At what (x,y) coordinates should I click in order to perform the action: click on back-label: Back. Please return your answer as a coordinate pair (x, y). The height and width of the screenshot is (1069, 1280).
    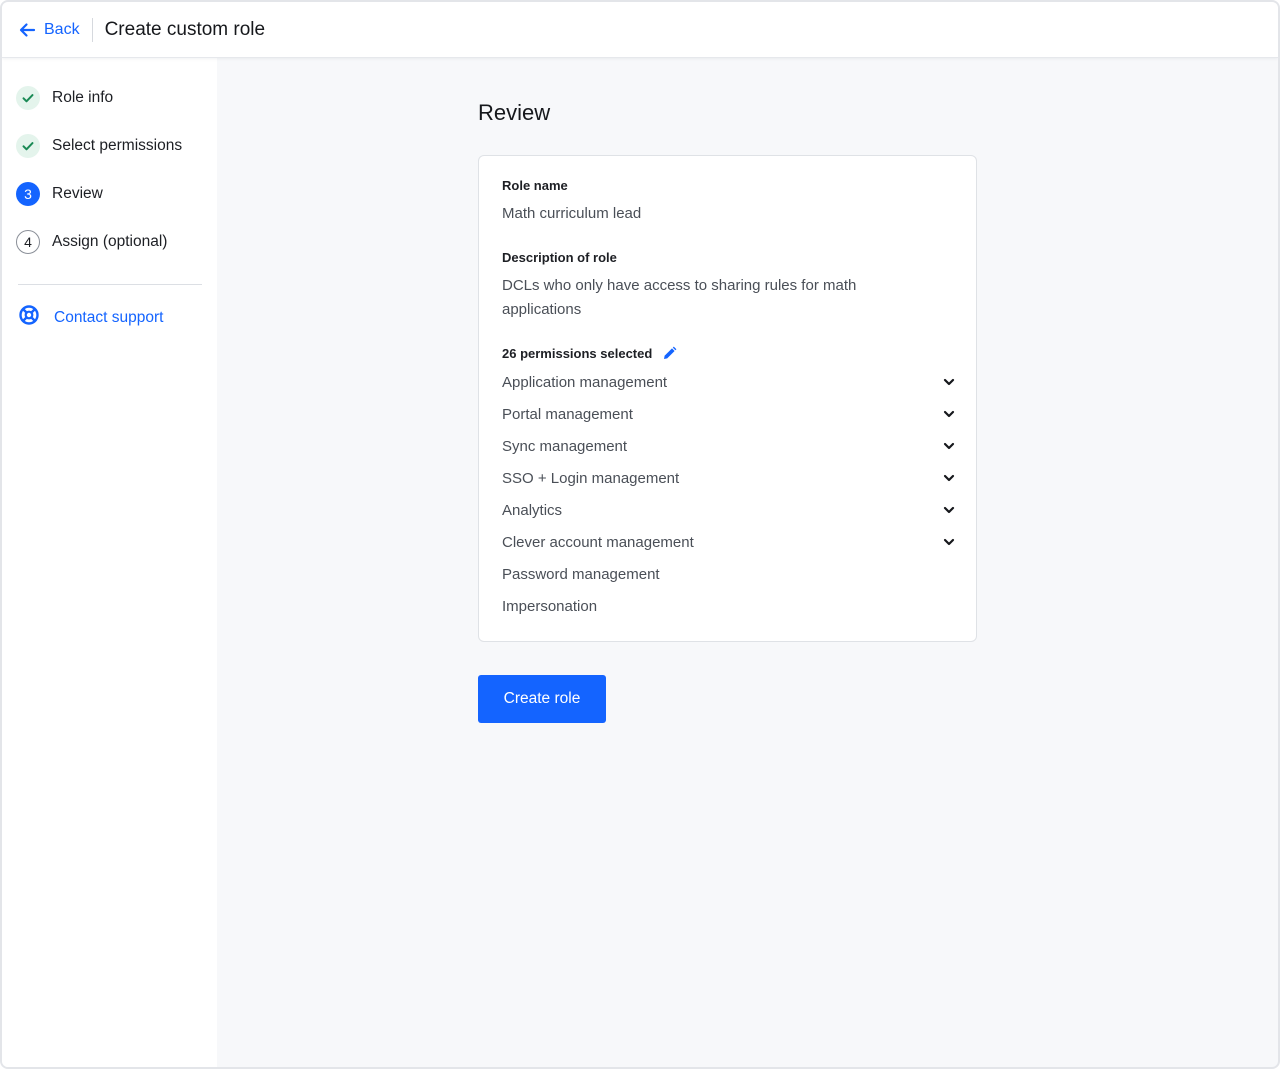
    Looking at the image, I should click on (62, 29).